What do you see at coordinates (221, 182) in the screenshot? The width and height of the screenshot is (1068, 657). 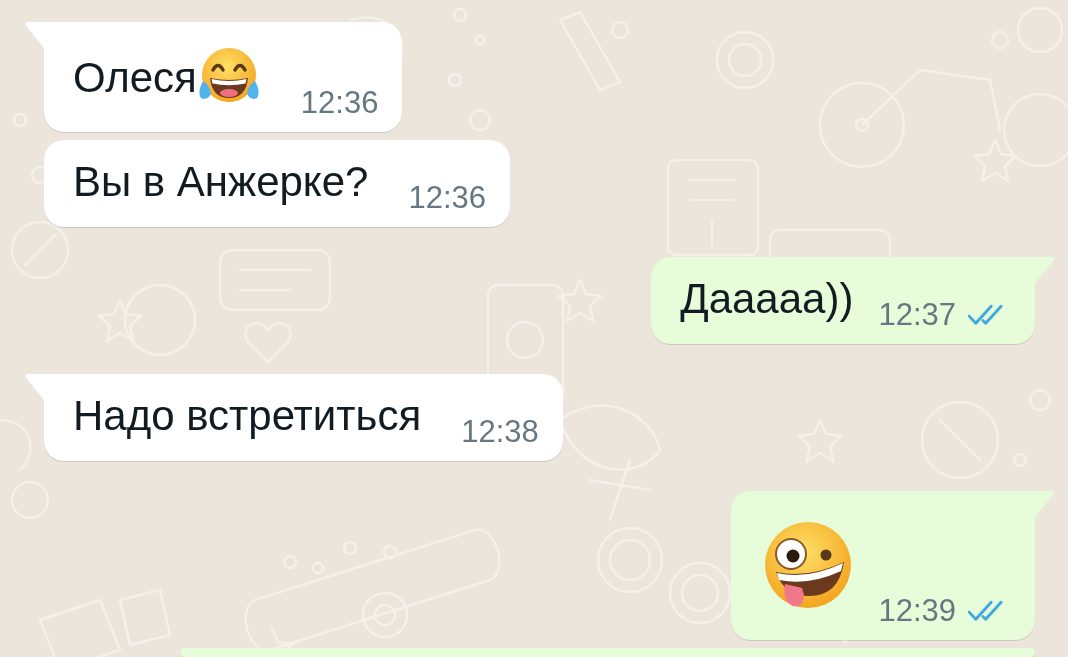 I see `message-text: Вы в Анжерке?` at bounding box center [221, 182].